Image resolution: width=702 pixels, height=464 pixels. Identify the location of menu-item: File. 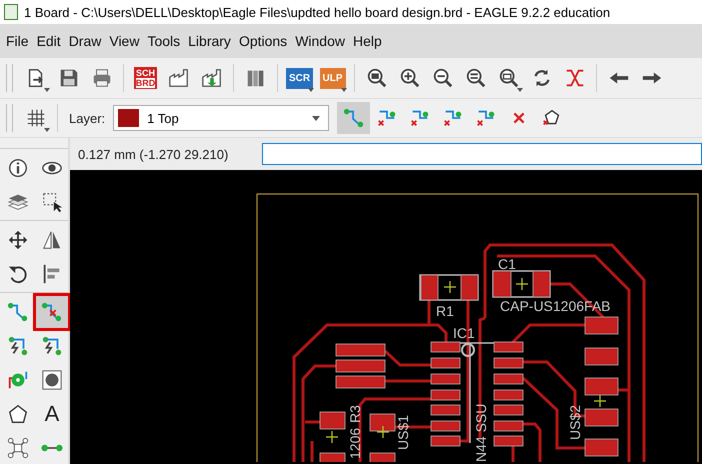
(17, 41).